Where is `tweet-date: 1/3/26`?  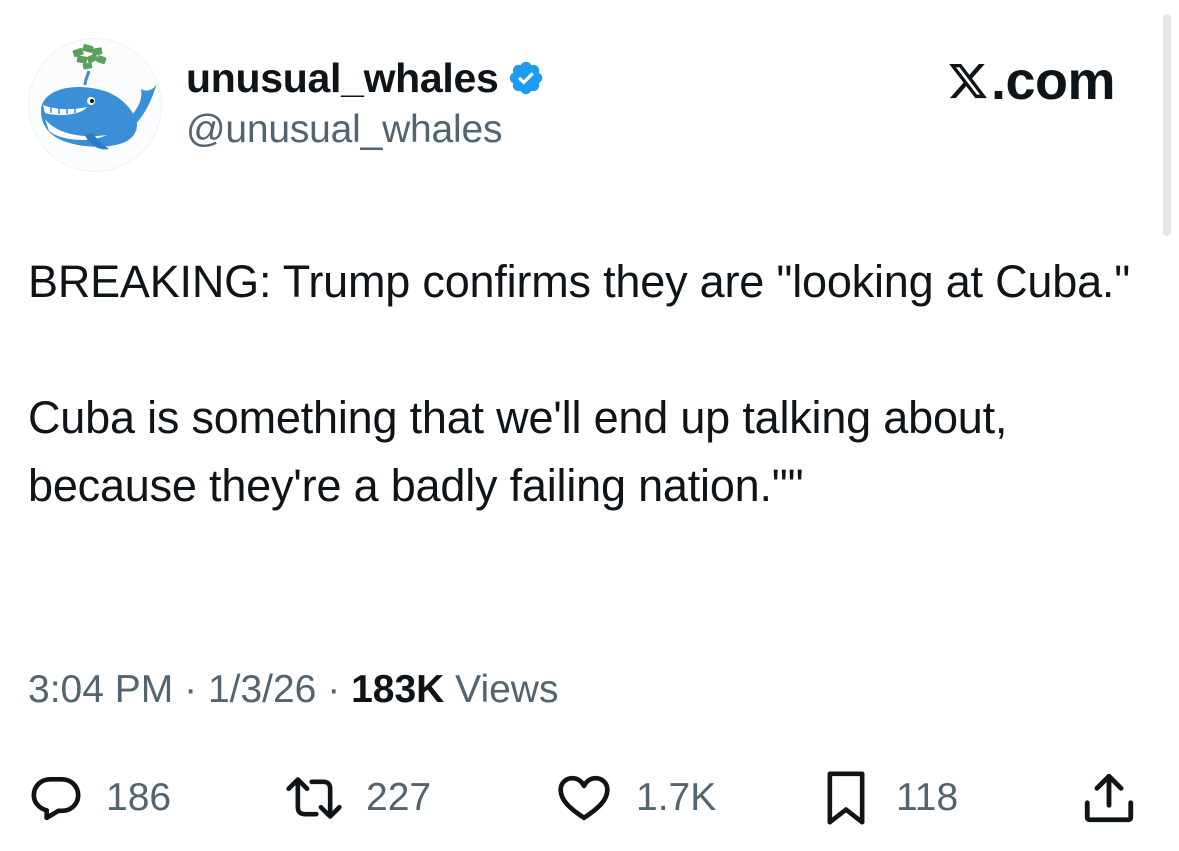 tweet-date: 1/3/26 is located at coordinates (262, 689).